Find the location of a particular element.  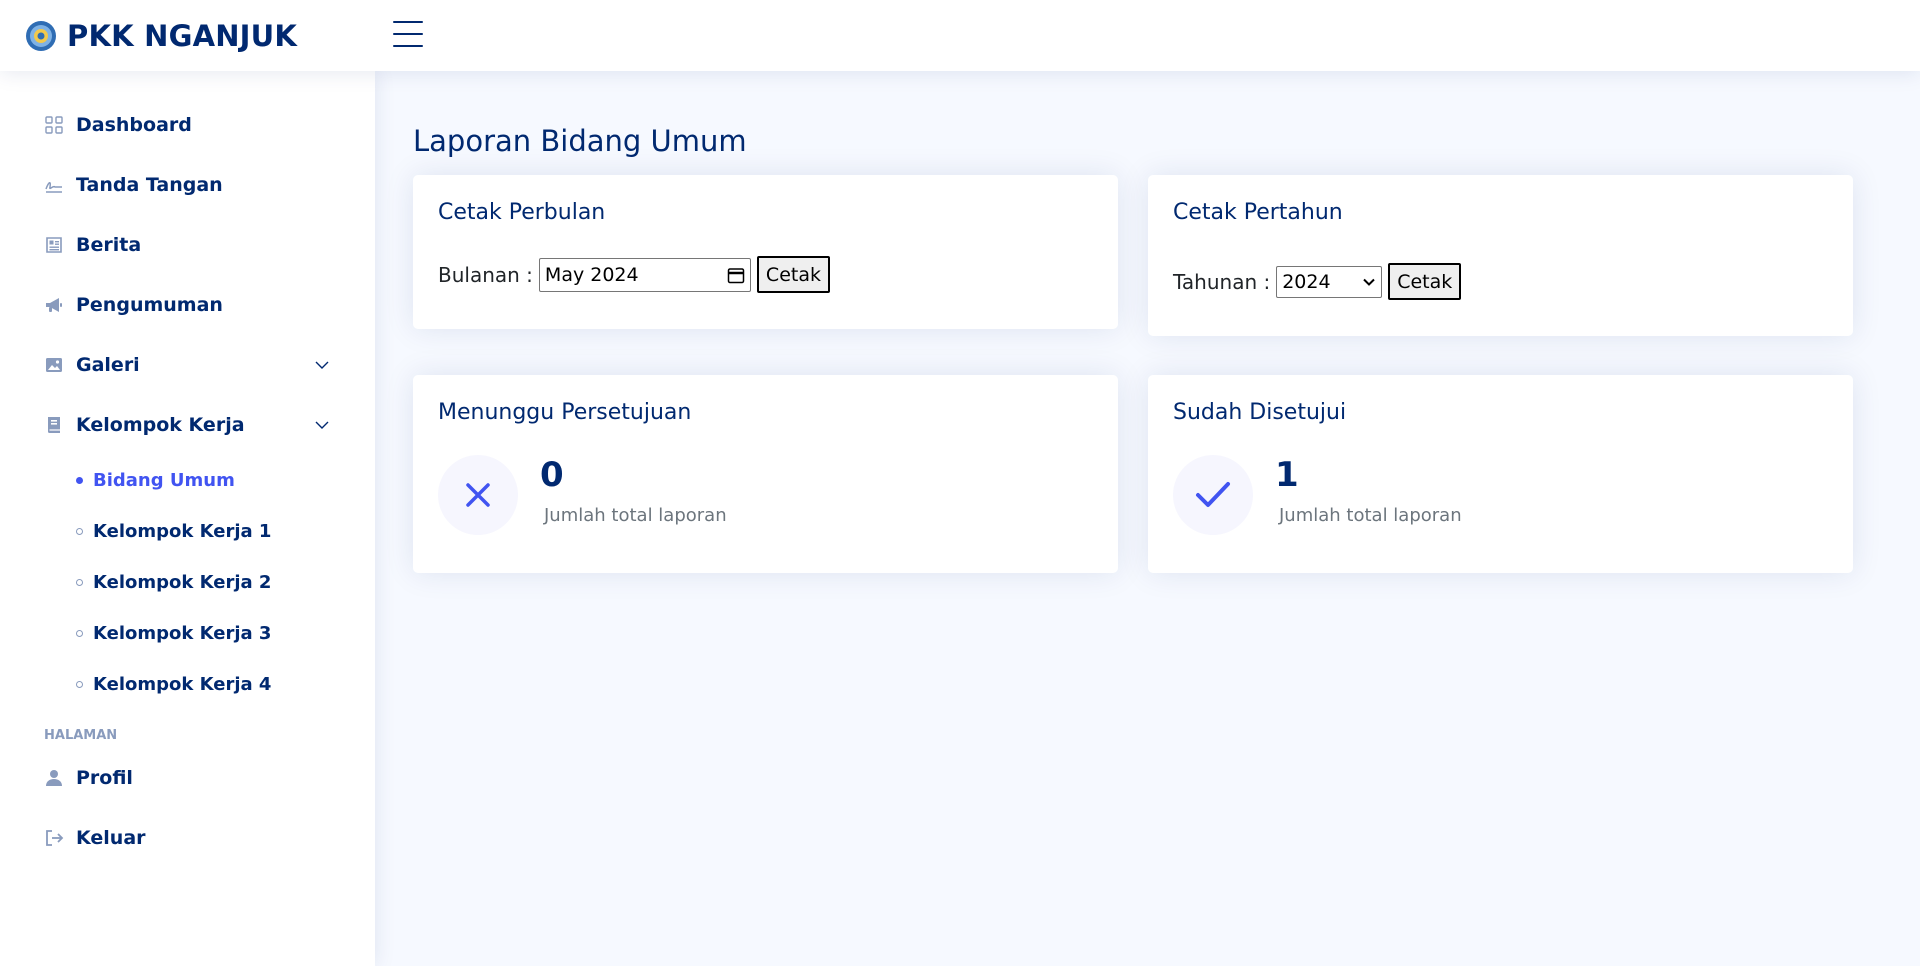

yearly-print-button: Cetak is located at coordinates (1425, 281).